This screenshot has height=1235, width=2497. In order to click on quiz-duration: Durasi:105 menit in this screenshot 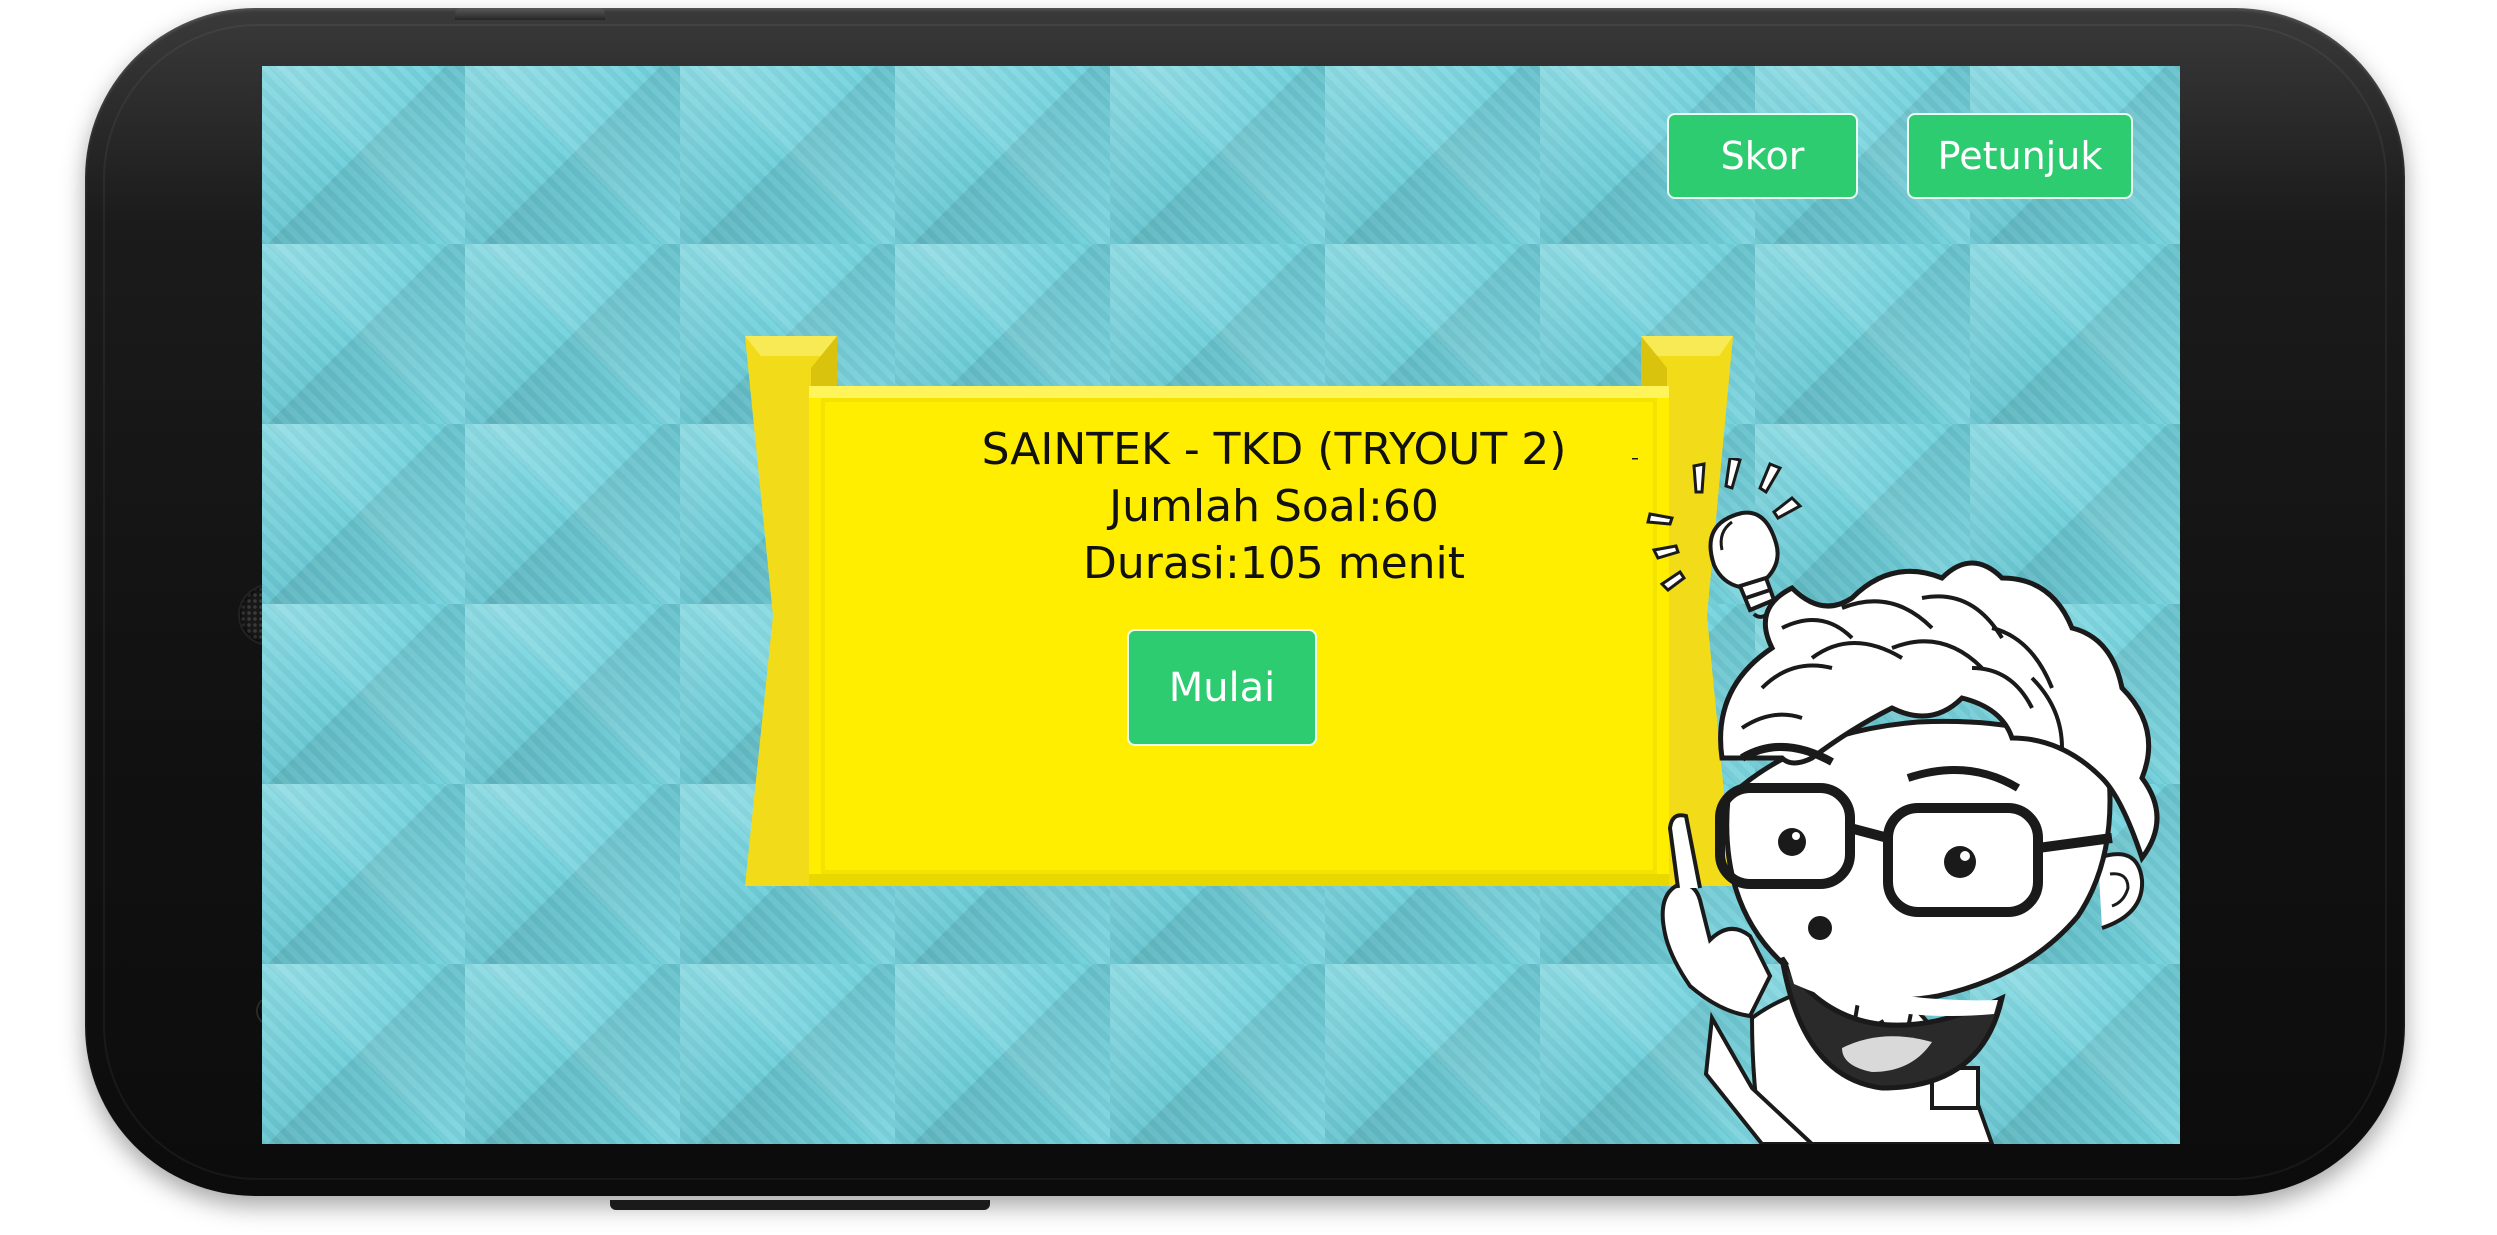, I will do `click(1274, 563)`.